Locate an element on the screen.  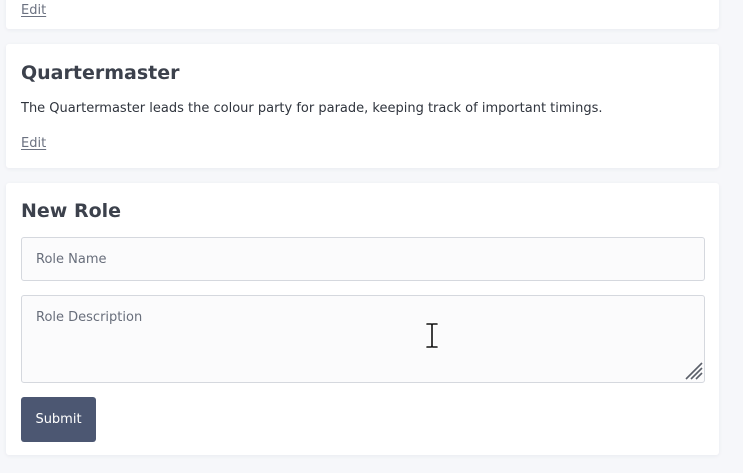
role-card-previous: Edit is located at coordinates (362, 14).